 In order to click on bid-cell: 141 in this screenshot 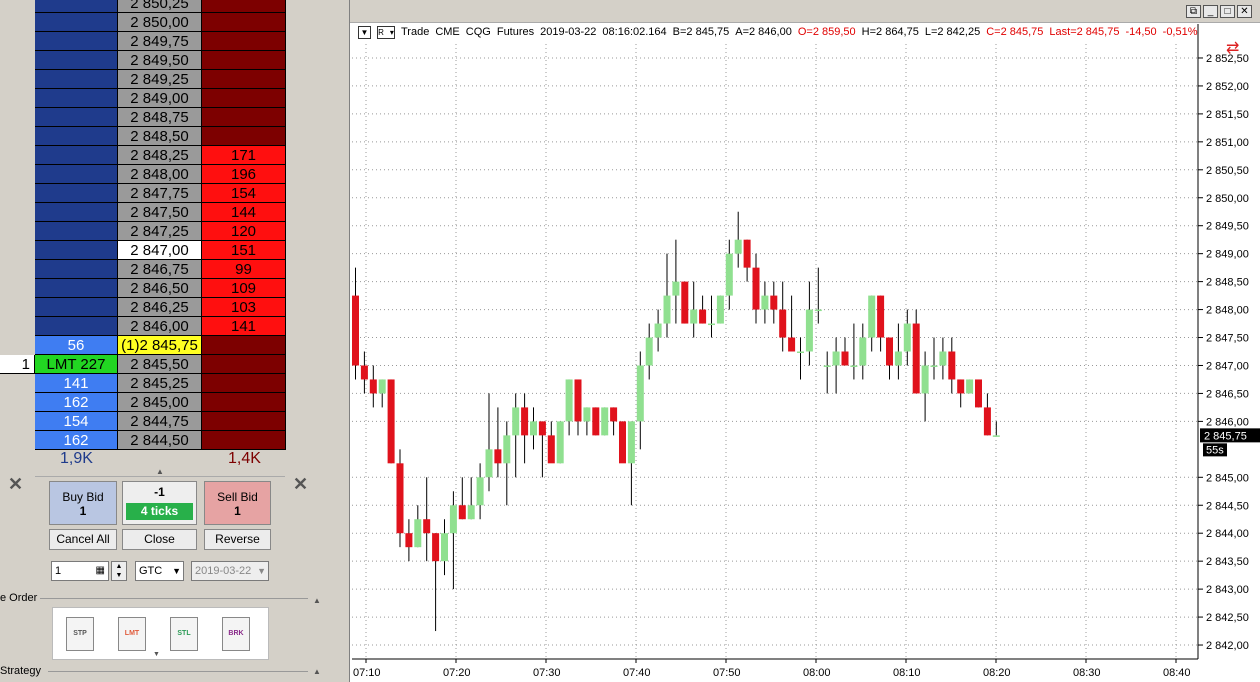, I will do `click(76, 383)`.